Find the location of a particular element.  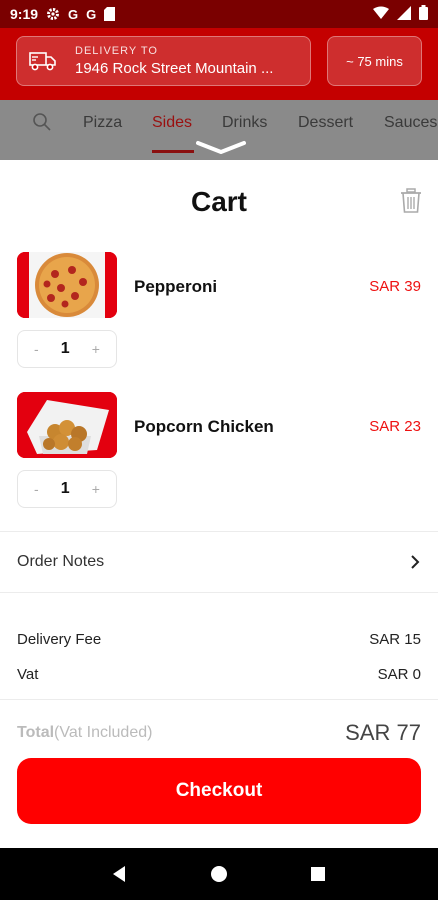

chevron-right-icon is located at coordinates (415, 562).